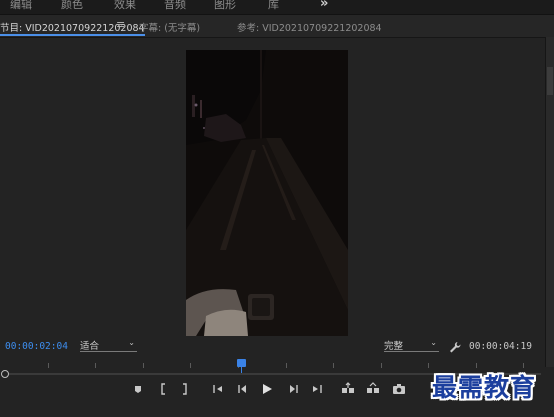  I want to click on current-timecode: 00:00:02:04, so click(36, 346).